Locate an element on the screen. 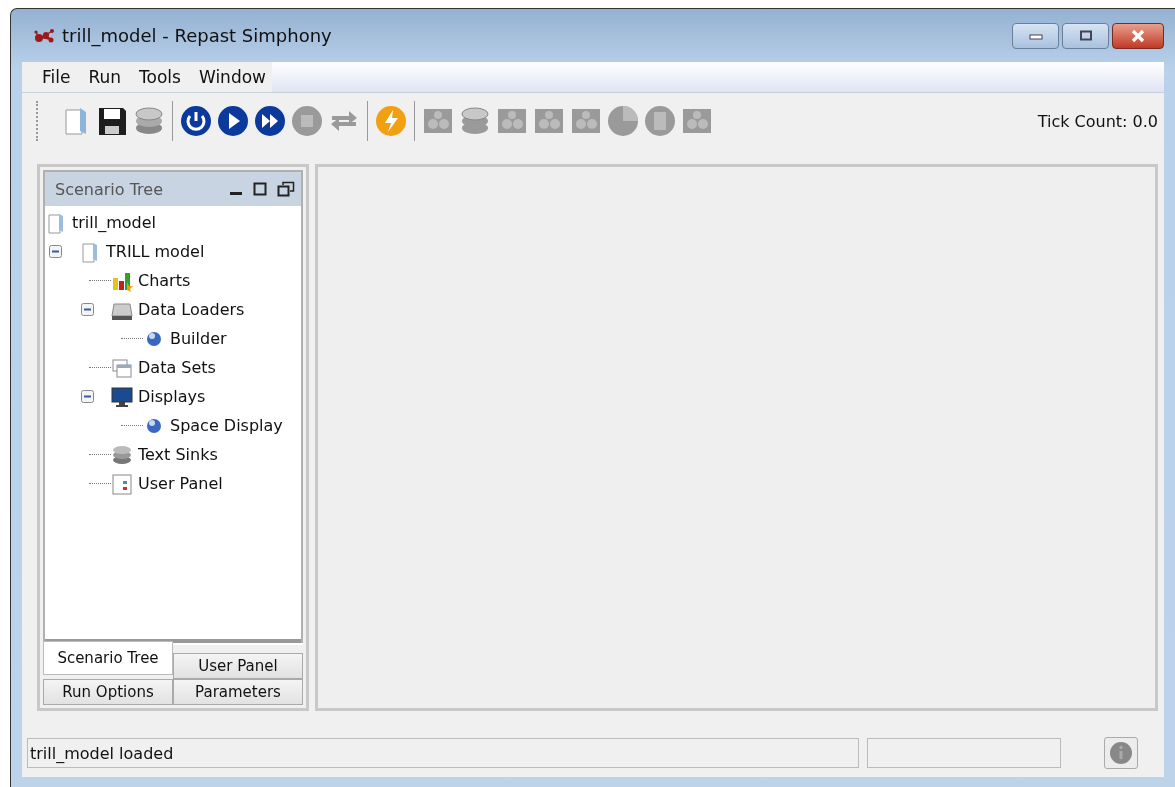 This screenshot has width=1175, height=787. molecule-icon is located at coordinates (45, 35).